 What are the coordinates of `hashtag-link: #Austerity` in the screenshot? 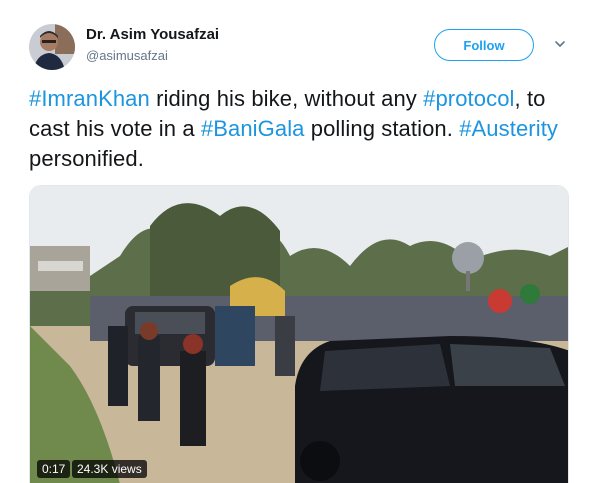 It's located at (508, 128).